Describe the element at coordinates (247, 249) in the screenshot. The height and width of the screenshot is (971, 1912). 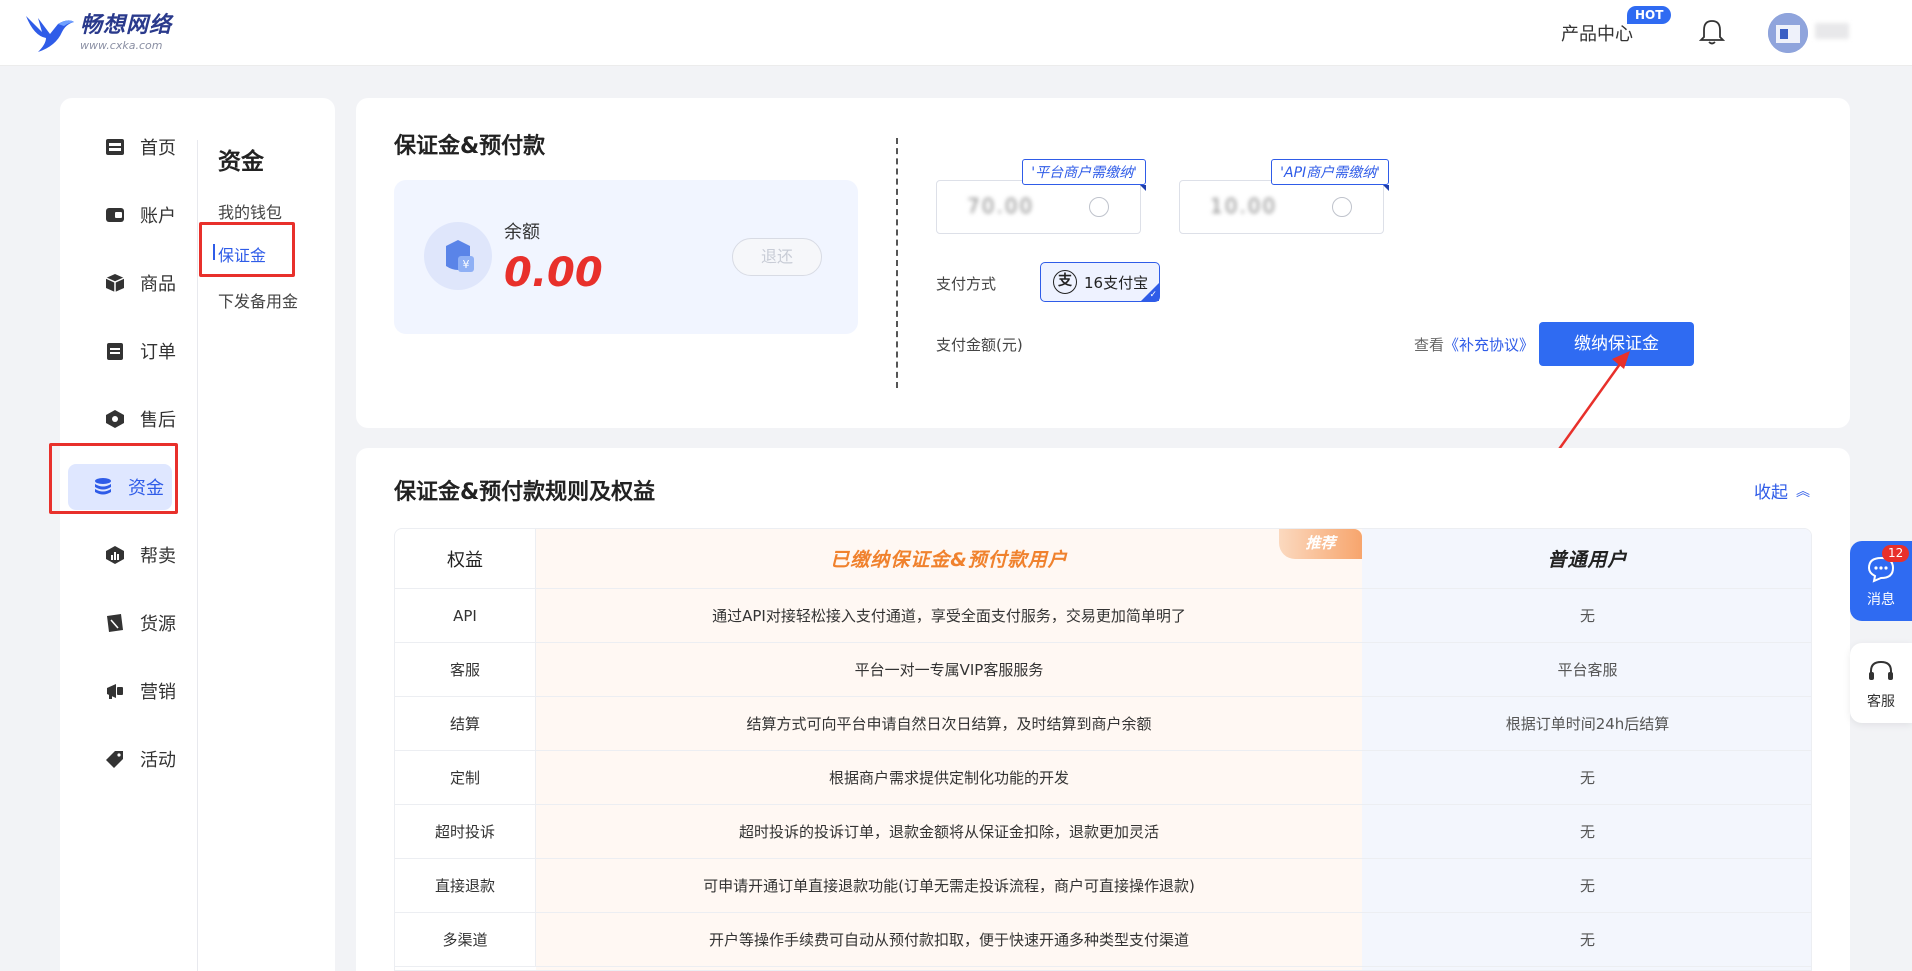
I see `highlight-box-deposit` at that location.